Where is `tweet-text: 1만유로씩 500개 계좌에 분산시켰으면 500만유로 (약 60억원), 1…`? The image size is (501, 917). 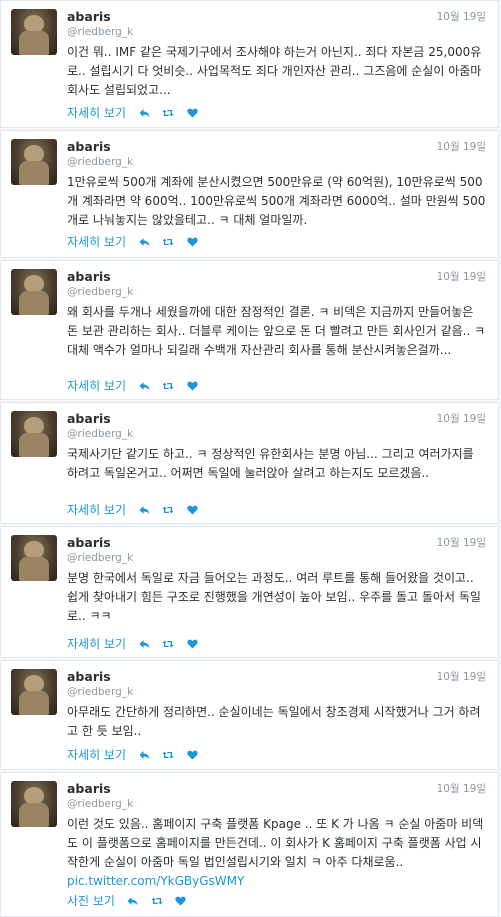 tweet-text: 1만유로씩 500개 계좌에 분산시켰으면 500만유로 (약 60억원), 1… is located at coordinates (276, 201).